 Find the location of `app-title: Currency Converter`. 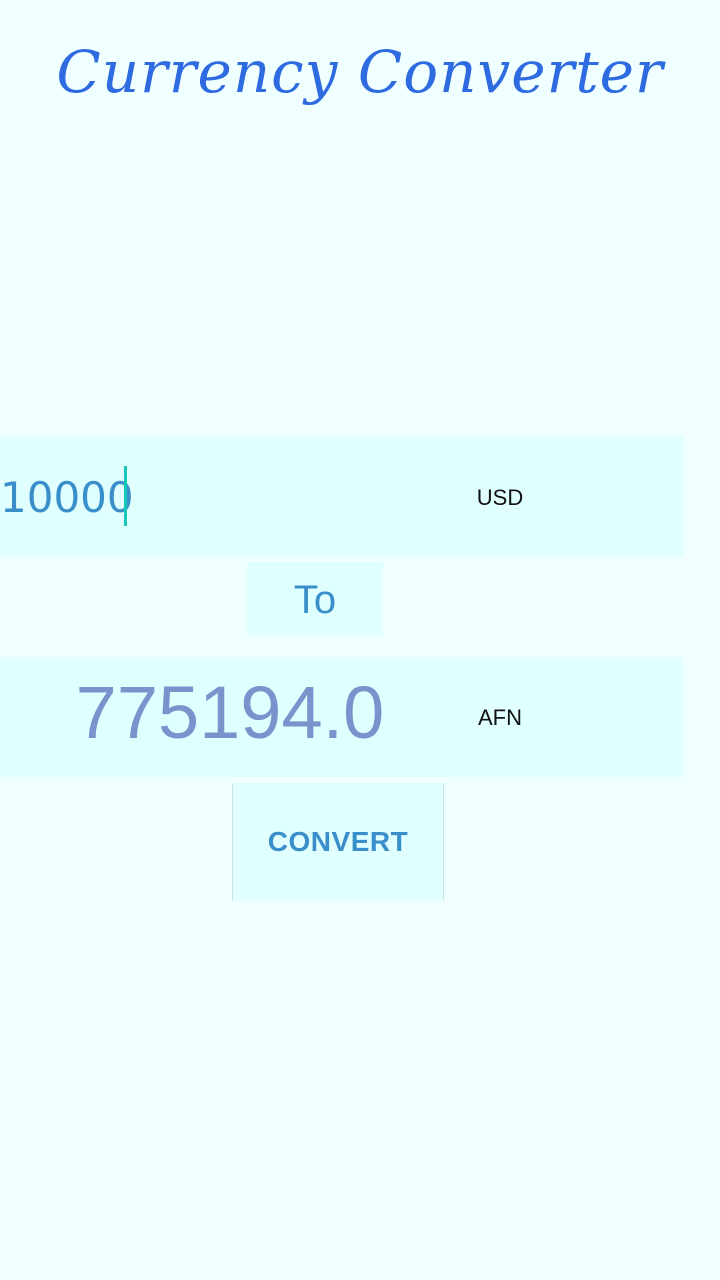

app-title: Currency Converter is located at coordinates (360, 72).